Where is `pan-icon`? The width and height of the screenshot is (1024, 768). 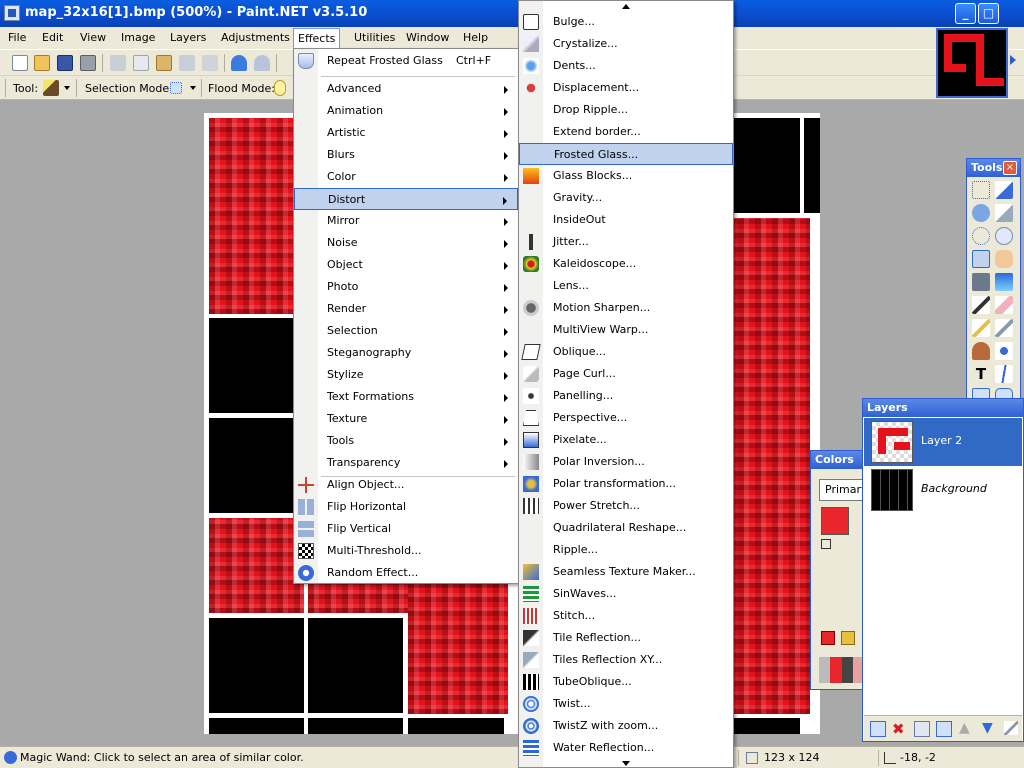 pan-icon is located at coordinates (1004, 259).